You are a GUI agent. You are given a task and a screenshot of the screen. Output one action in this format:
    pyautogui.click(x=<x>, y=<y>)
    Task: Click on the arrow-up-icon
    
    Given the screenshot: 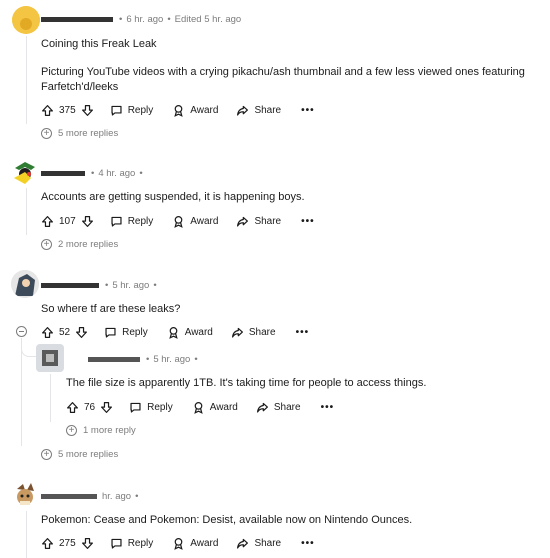 What is the action you would take?
    pyautogui.click(x=47, y=543)
    